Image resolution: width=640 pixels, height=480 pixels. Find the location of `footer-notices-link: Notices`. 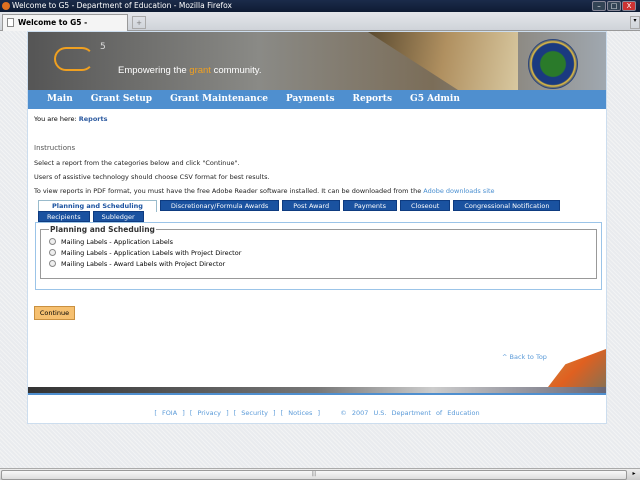

footer-notices-link: Notices is located at coordinates (300, 413).